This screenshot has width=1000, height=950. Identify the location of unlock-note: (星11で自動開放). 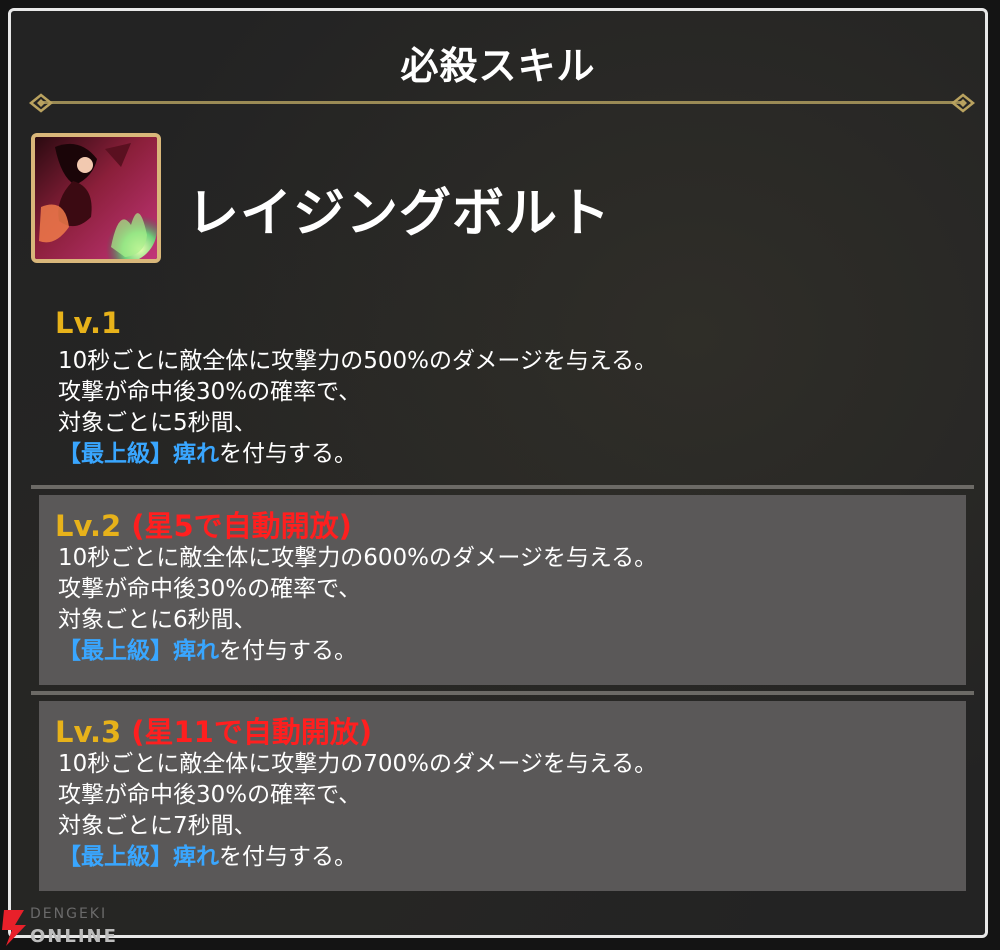
(252, 732).